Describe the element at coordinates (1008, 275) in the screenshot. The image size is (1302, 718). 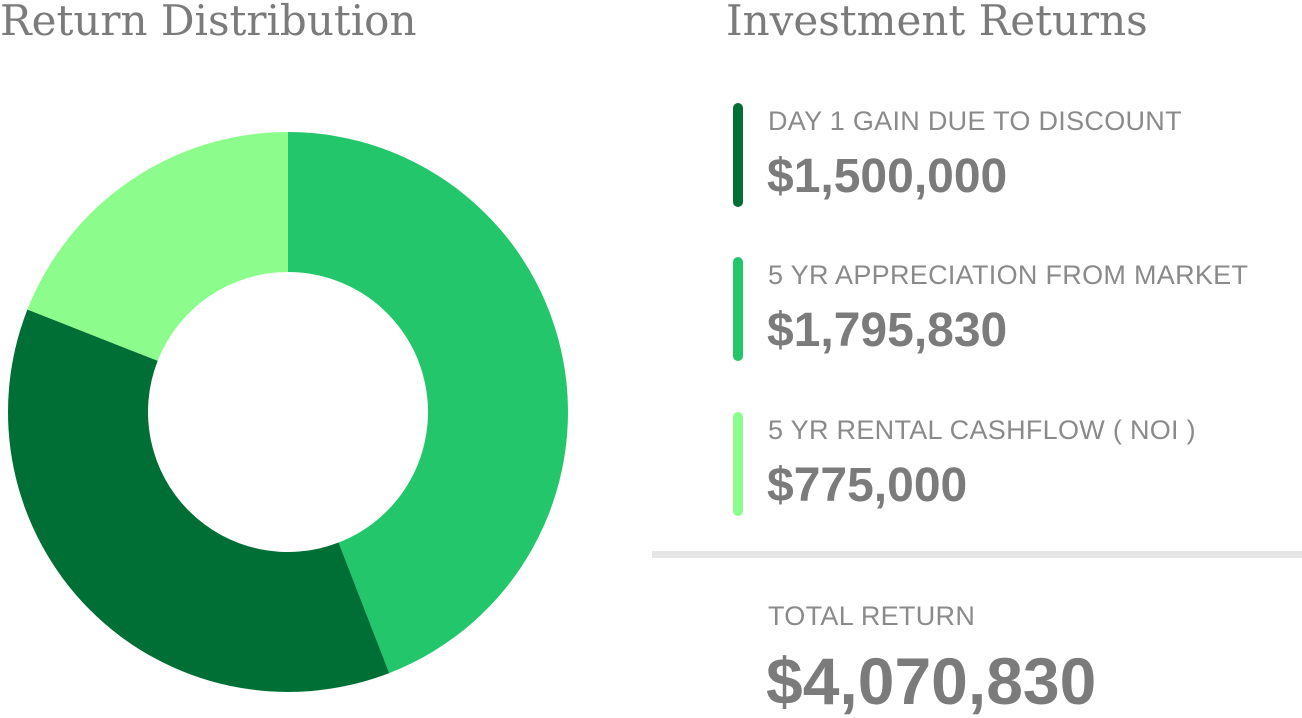
I see `return-label: 5 YR APPRECIATION FROM MARKET` at that location.